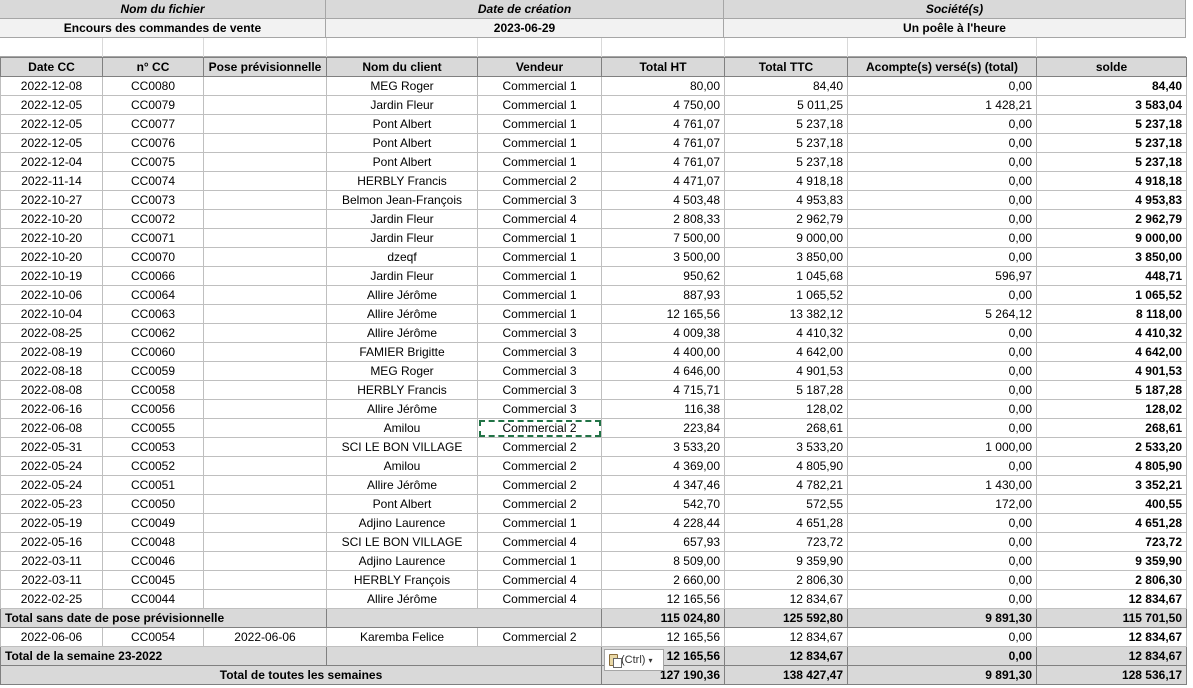  What do you see at coordinates (786, 257) in the screenshot?
I see `table-cell: 3 850,00` at bounding box center [786, 257].